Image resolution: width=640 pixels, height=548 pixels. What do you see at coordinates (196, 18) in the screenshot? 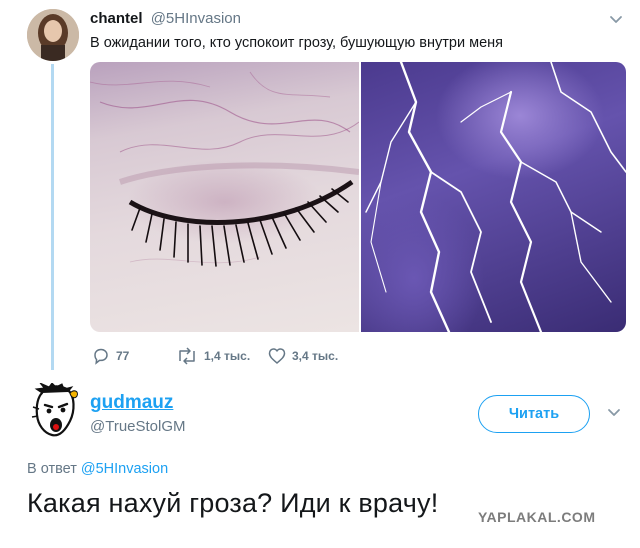
I see `author-handle: @5HInvasion` at bounding box center [196, 18].